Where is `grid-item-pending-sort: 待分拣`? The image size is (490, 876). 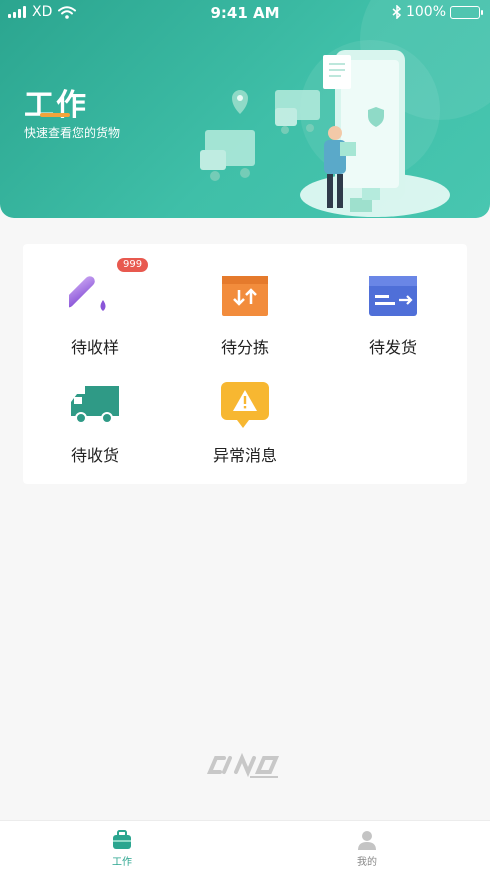
grid-item-pending-sort: 待分拣 is located at coordinates (245, 320).